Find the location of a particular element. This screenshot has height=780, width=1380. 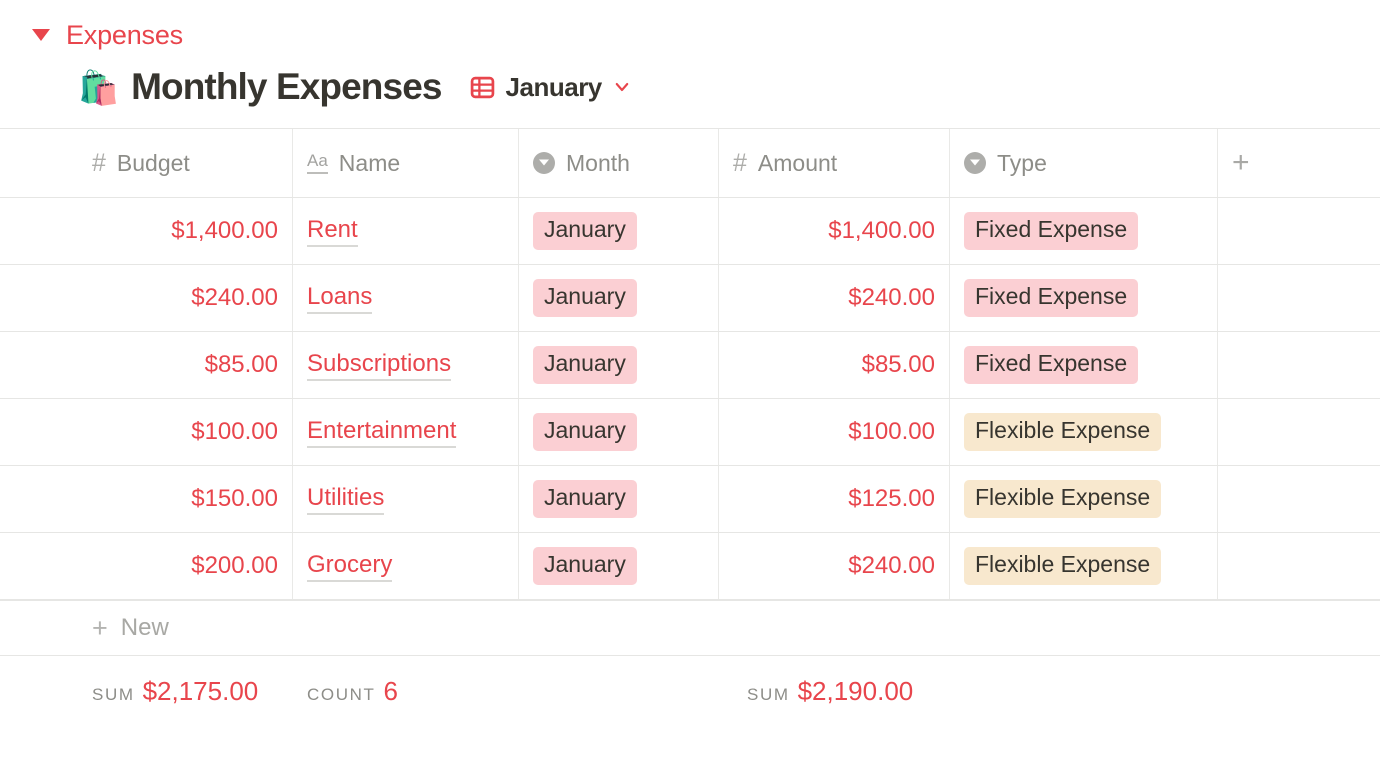

cell-budget: $240.00 is located at coordinates (185, 298).